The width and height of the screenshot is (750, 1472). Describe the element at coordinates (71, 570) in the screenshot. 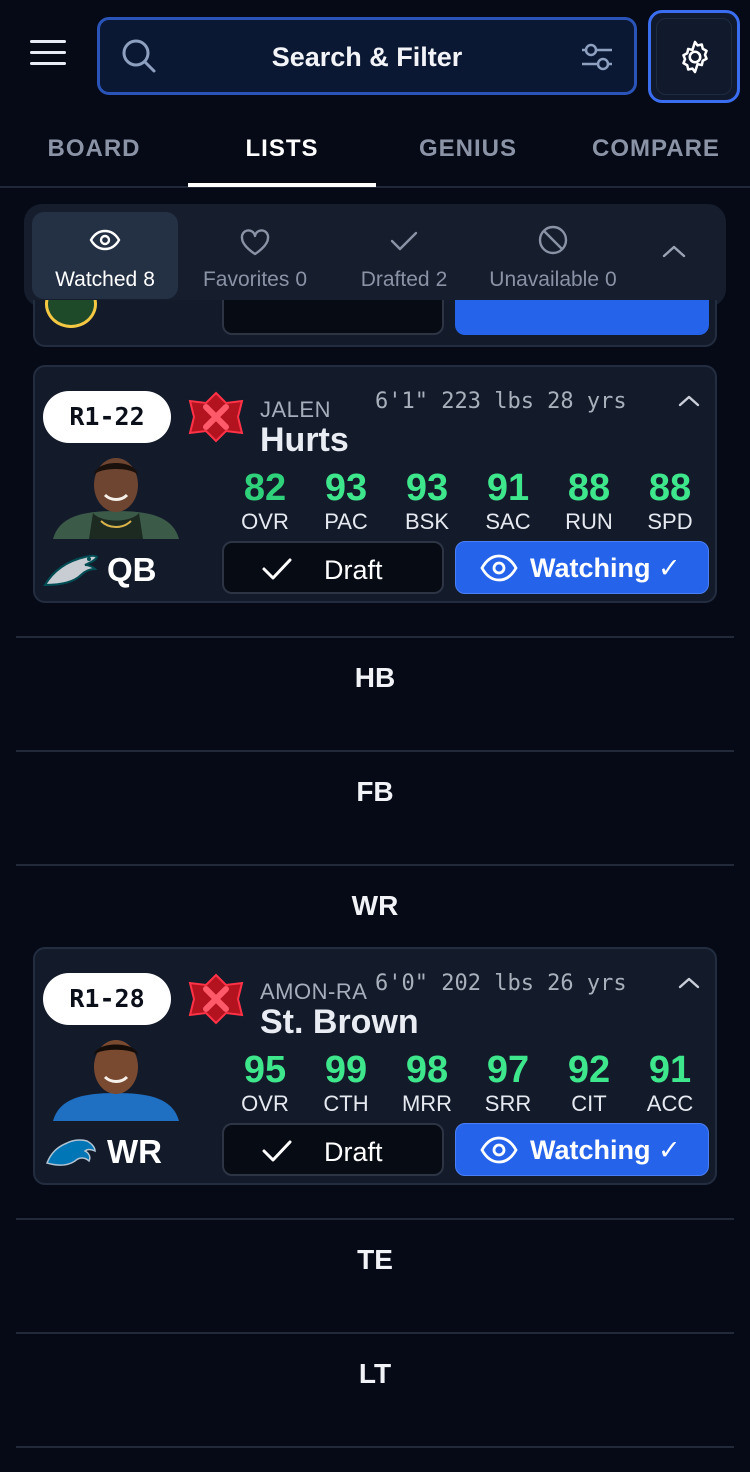

I see `eagles-logo-icon` at that location.